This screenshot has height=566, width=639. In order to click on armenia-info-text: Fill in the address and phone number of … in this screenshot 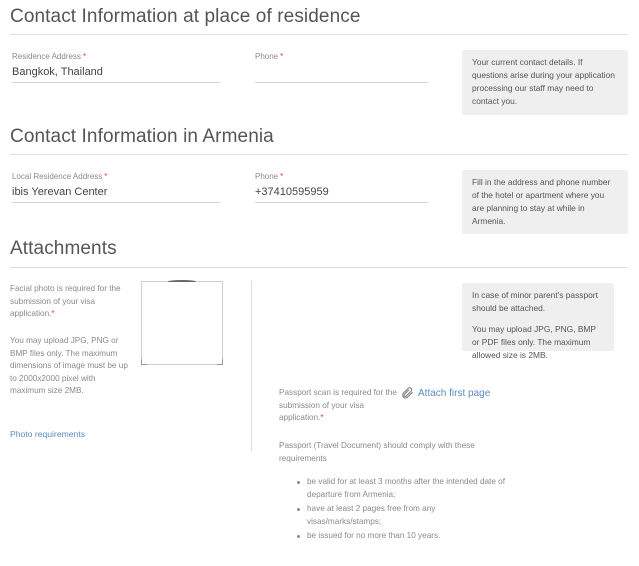, I will do `click(541, 201)`.